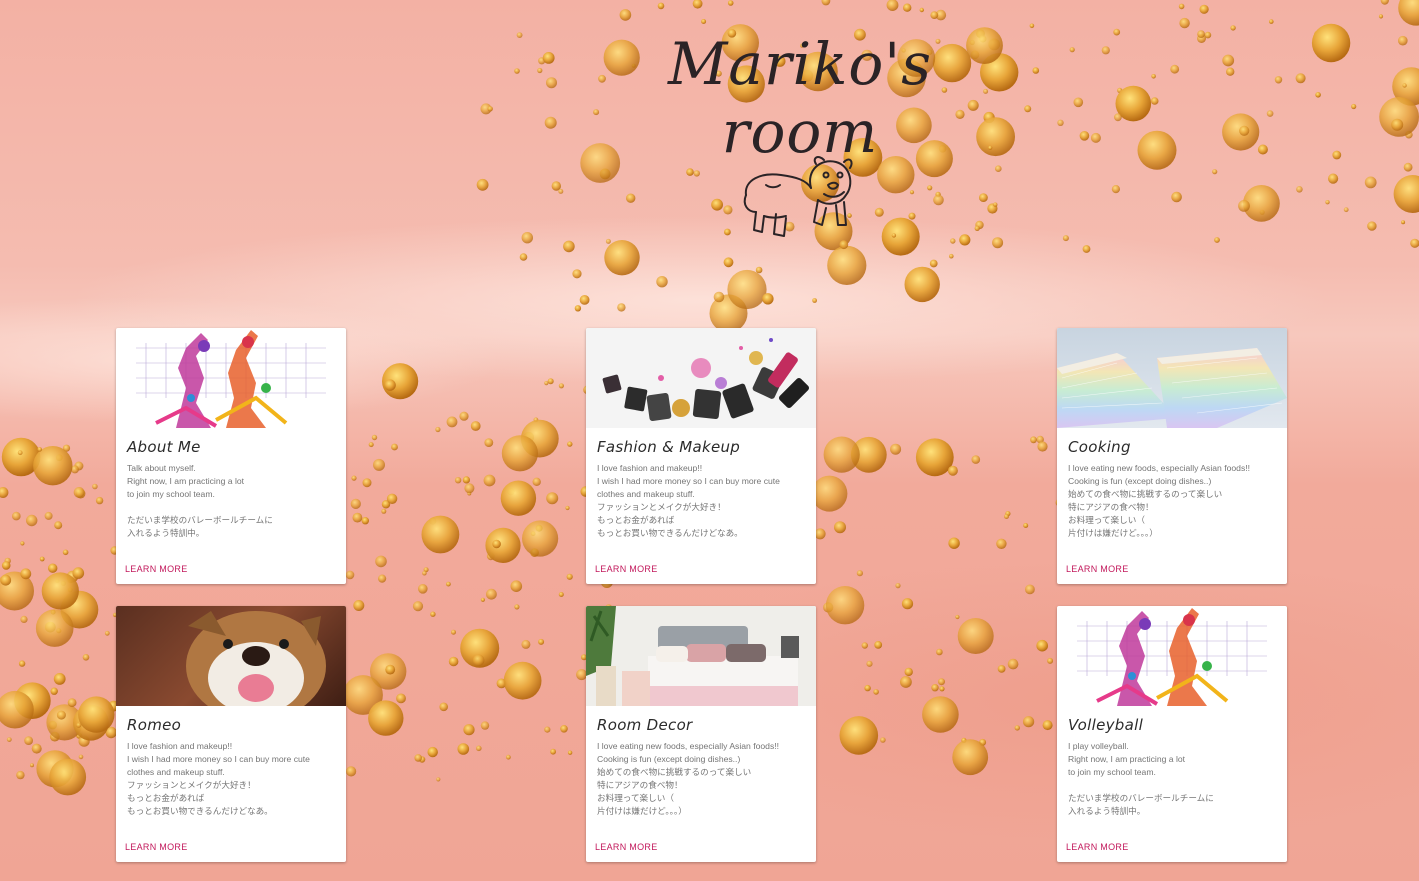 The height and width of the screenshot is (881, 1419). What do you see at coordinates (1172, 378) in the screenshot?
I see `rainbow-crepe-cake-image` at bounding box center [1172, 378].